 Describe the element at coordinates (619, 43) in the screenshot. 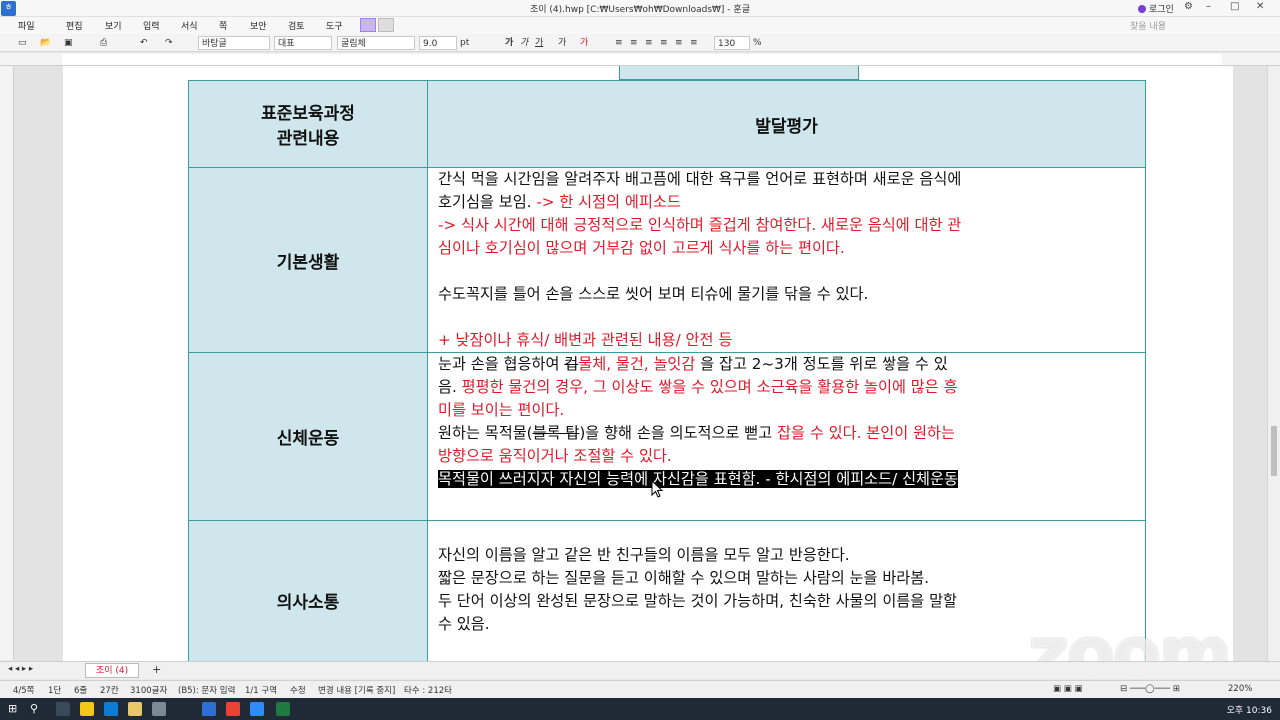

I see `align-justify-icon: ≡` at that location.